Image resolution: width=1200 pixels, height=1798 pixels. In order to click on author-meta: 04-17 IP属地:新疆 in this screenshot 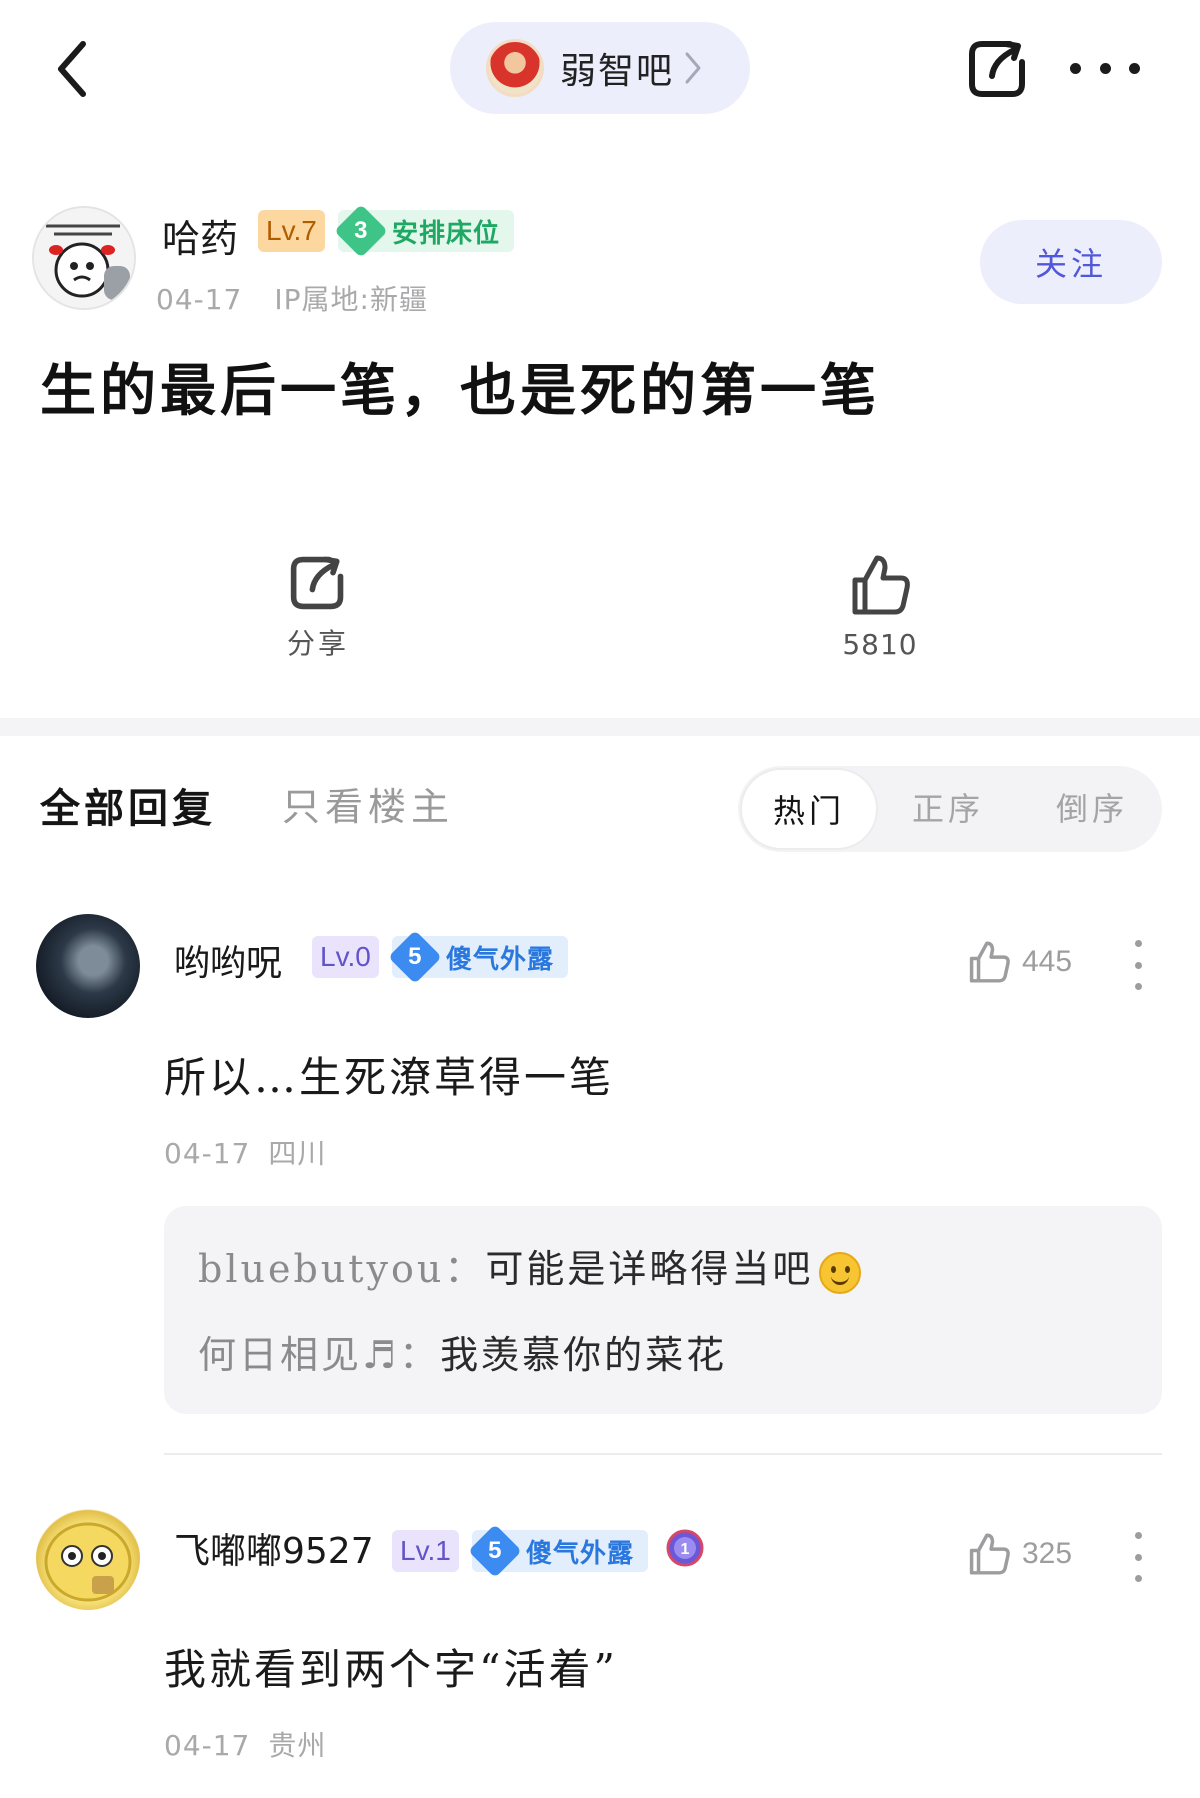, I will do `click(292, 298)`.